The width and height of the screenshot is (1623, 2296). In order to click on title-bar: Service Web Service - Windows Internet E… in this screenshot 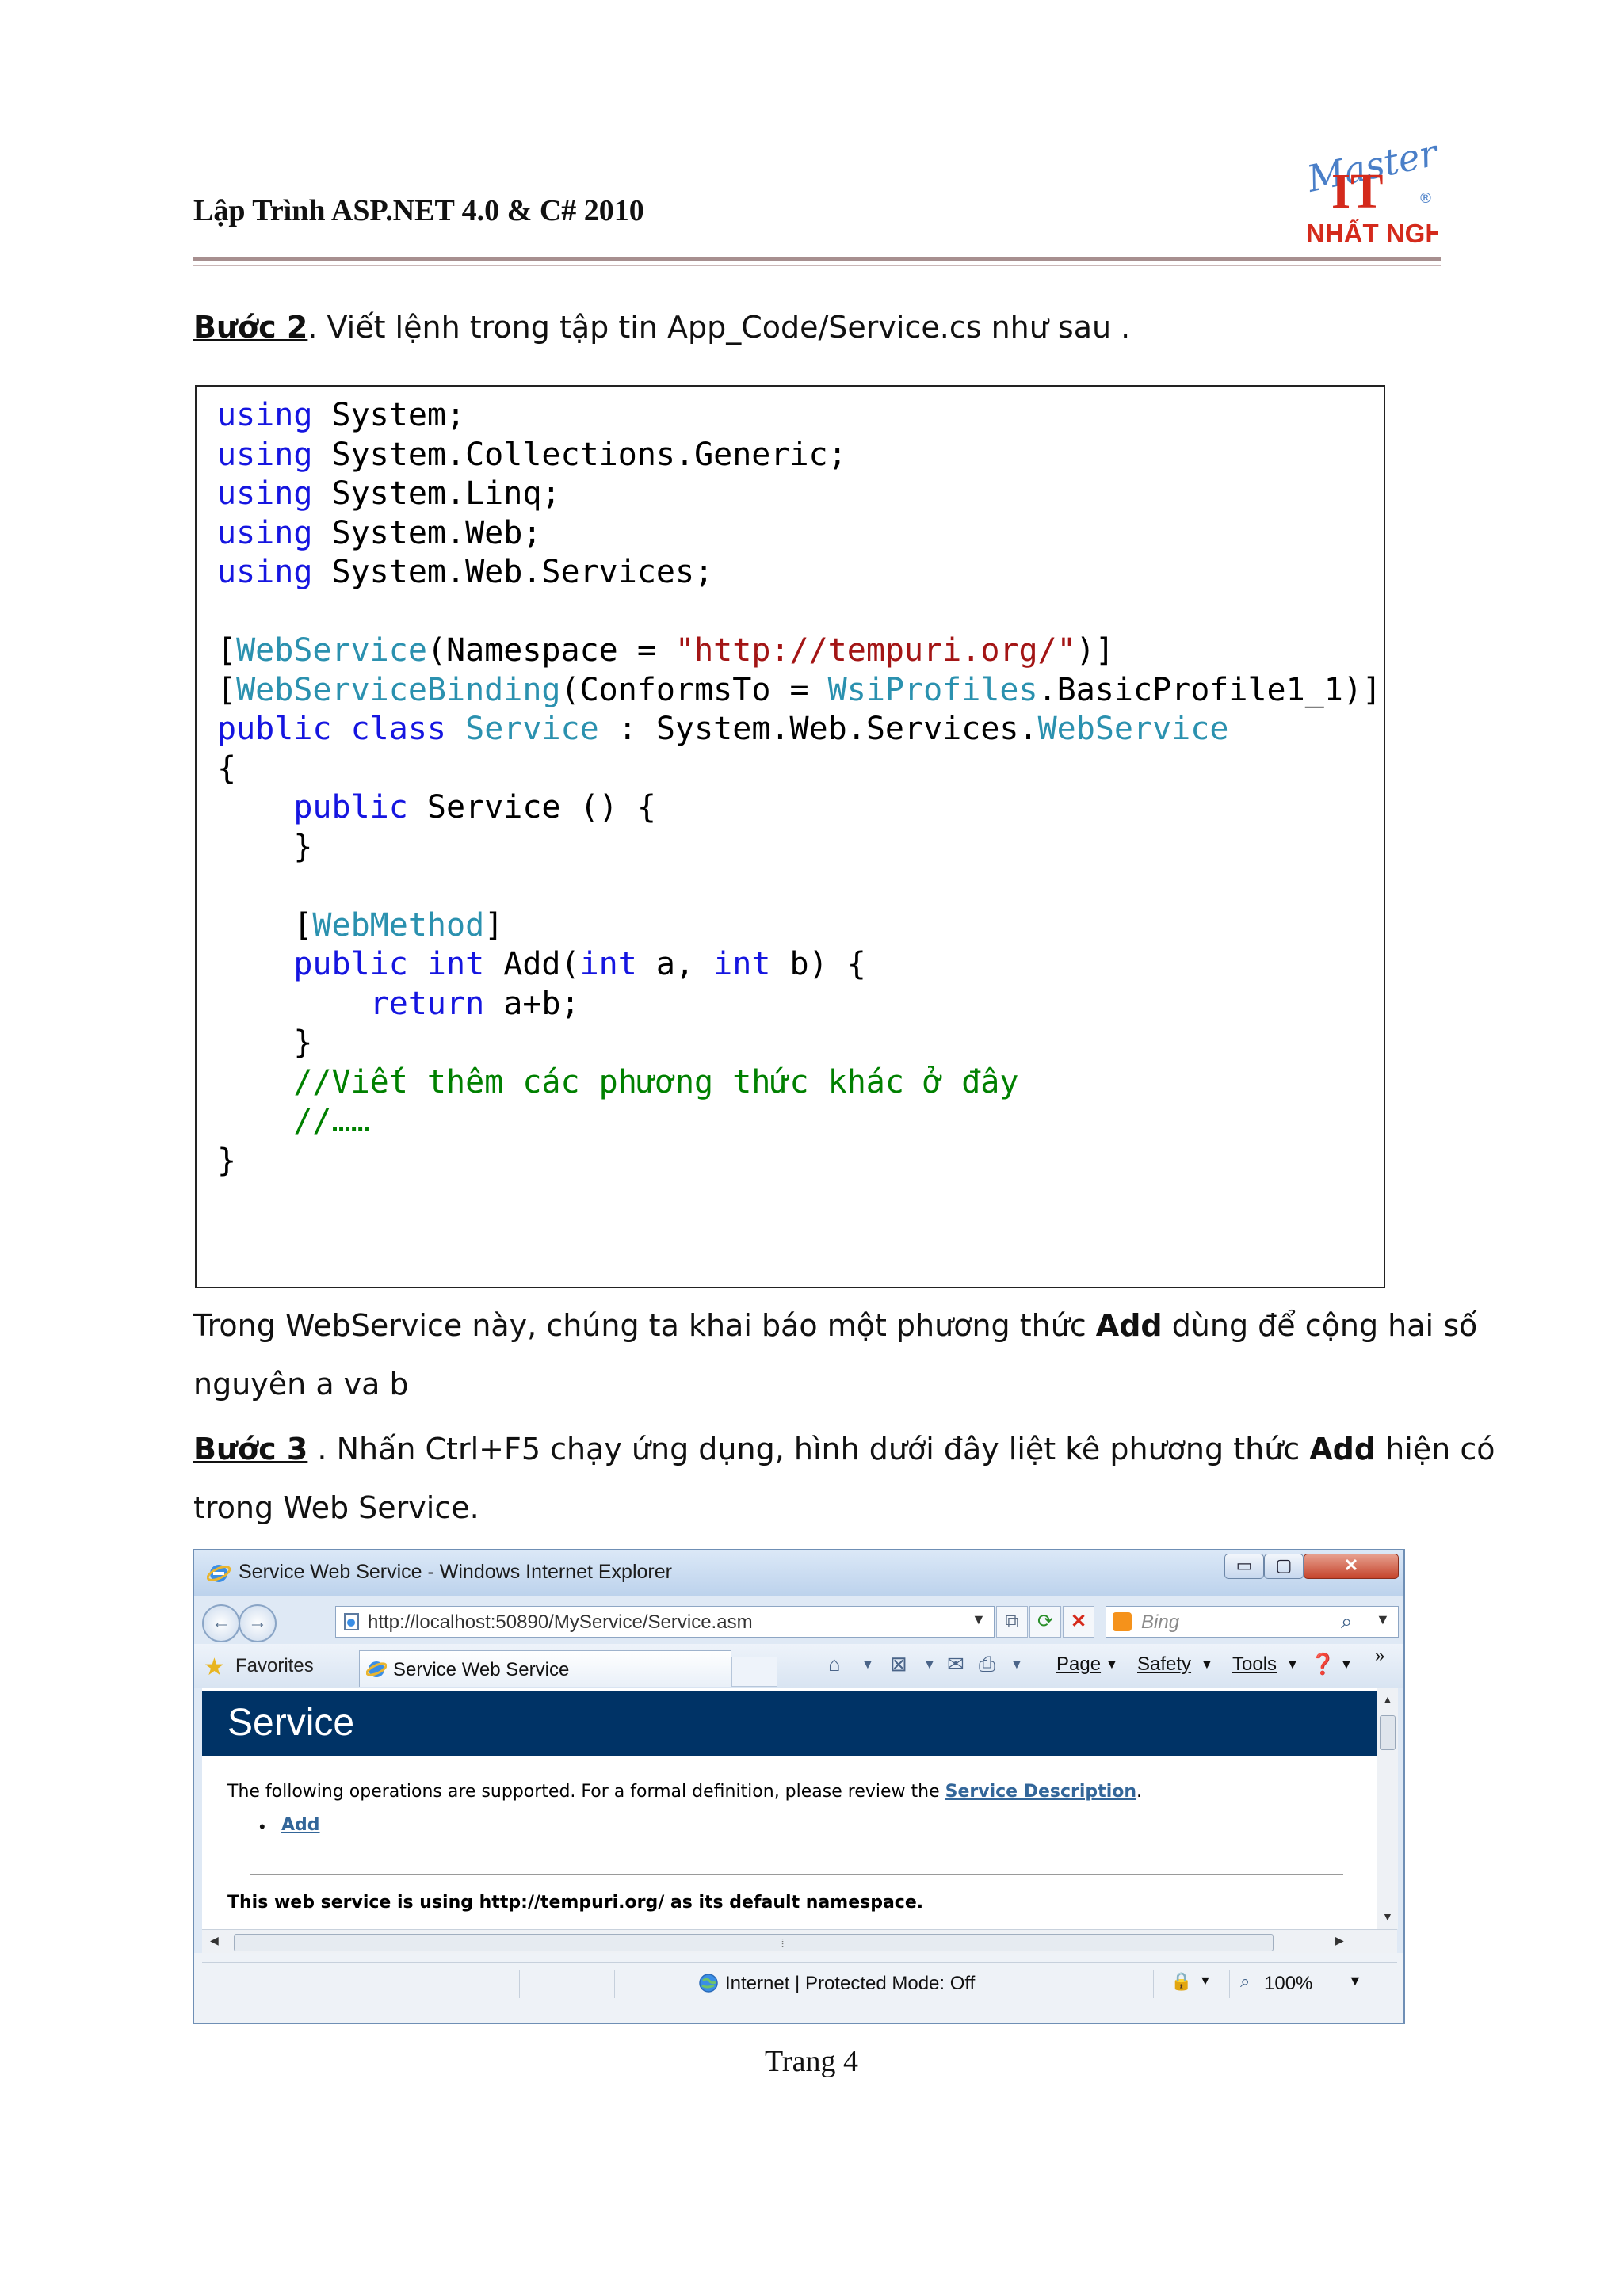, I will do `click(798, 1573)`.